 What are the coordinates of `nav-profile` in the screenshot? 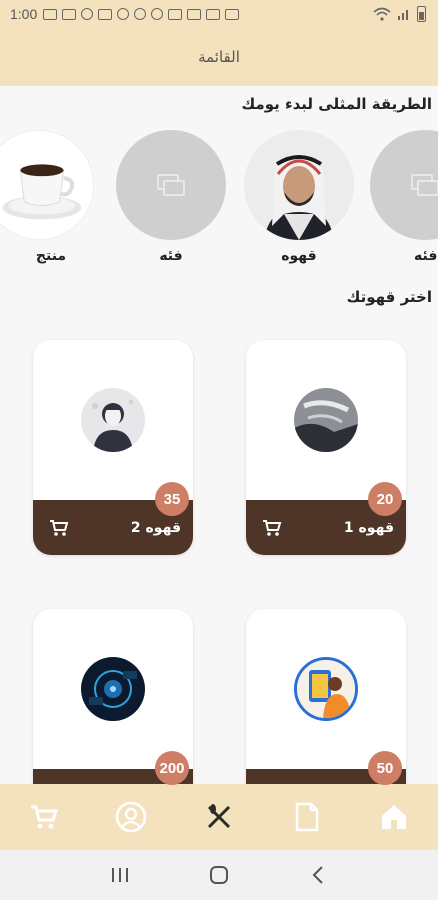 It's located at (131, 817).